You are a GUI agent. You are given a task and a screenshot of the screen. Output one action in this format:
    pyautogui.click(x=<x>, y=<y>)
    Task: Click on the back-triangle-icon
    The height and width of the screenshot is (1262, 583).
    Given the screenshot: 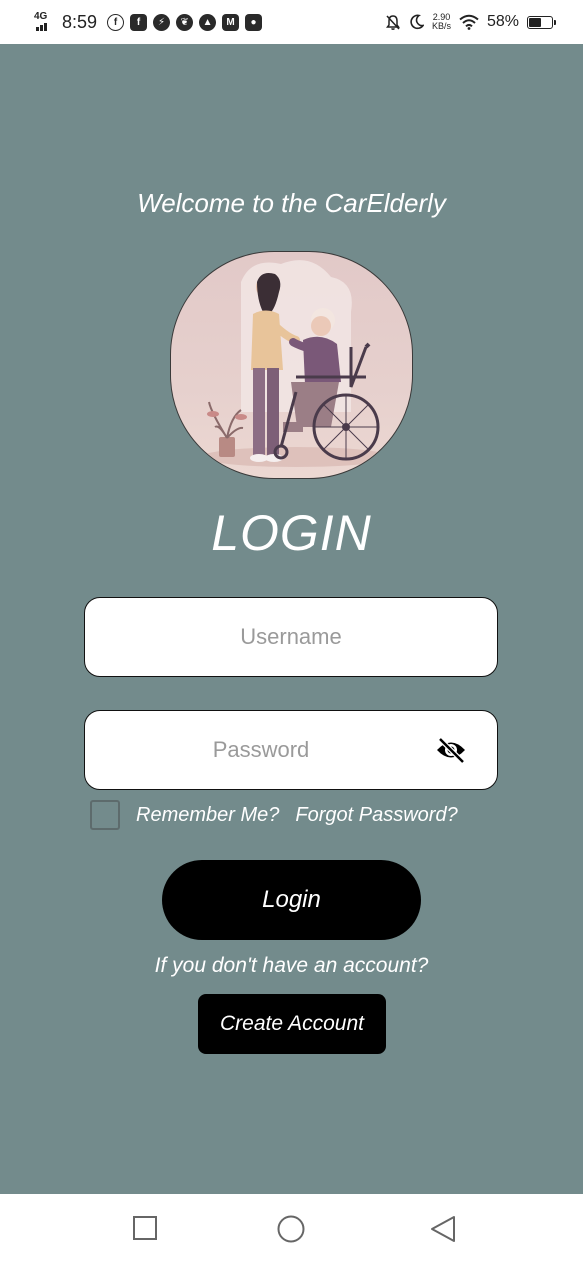 What is the action you would take?
    pyautogui.click(x=443, y=1229)
    